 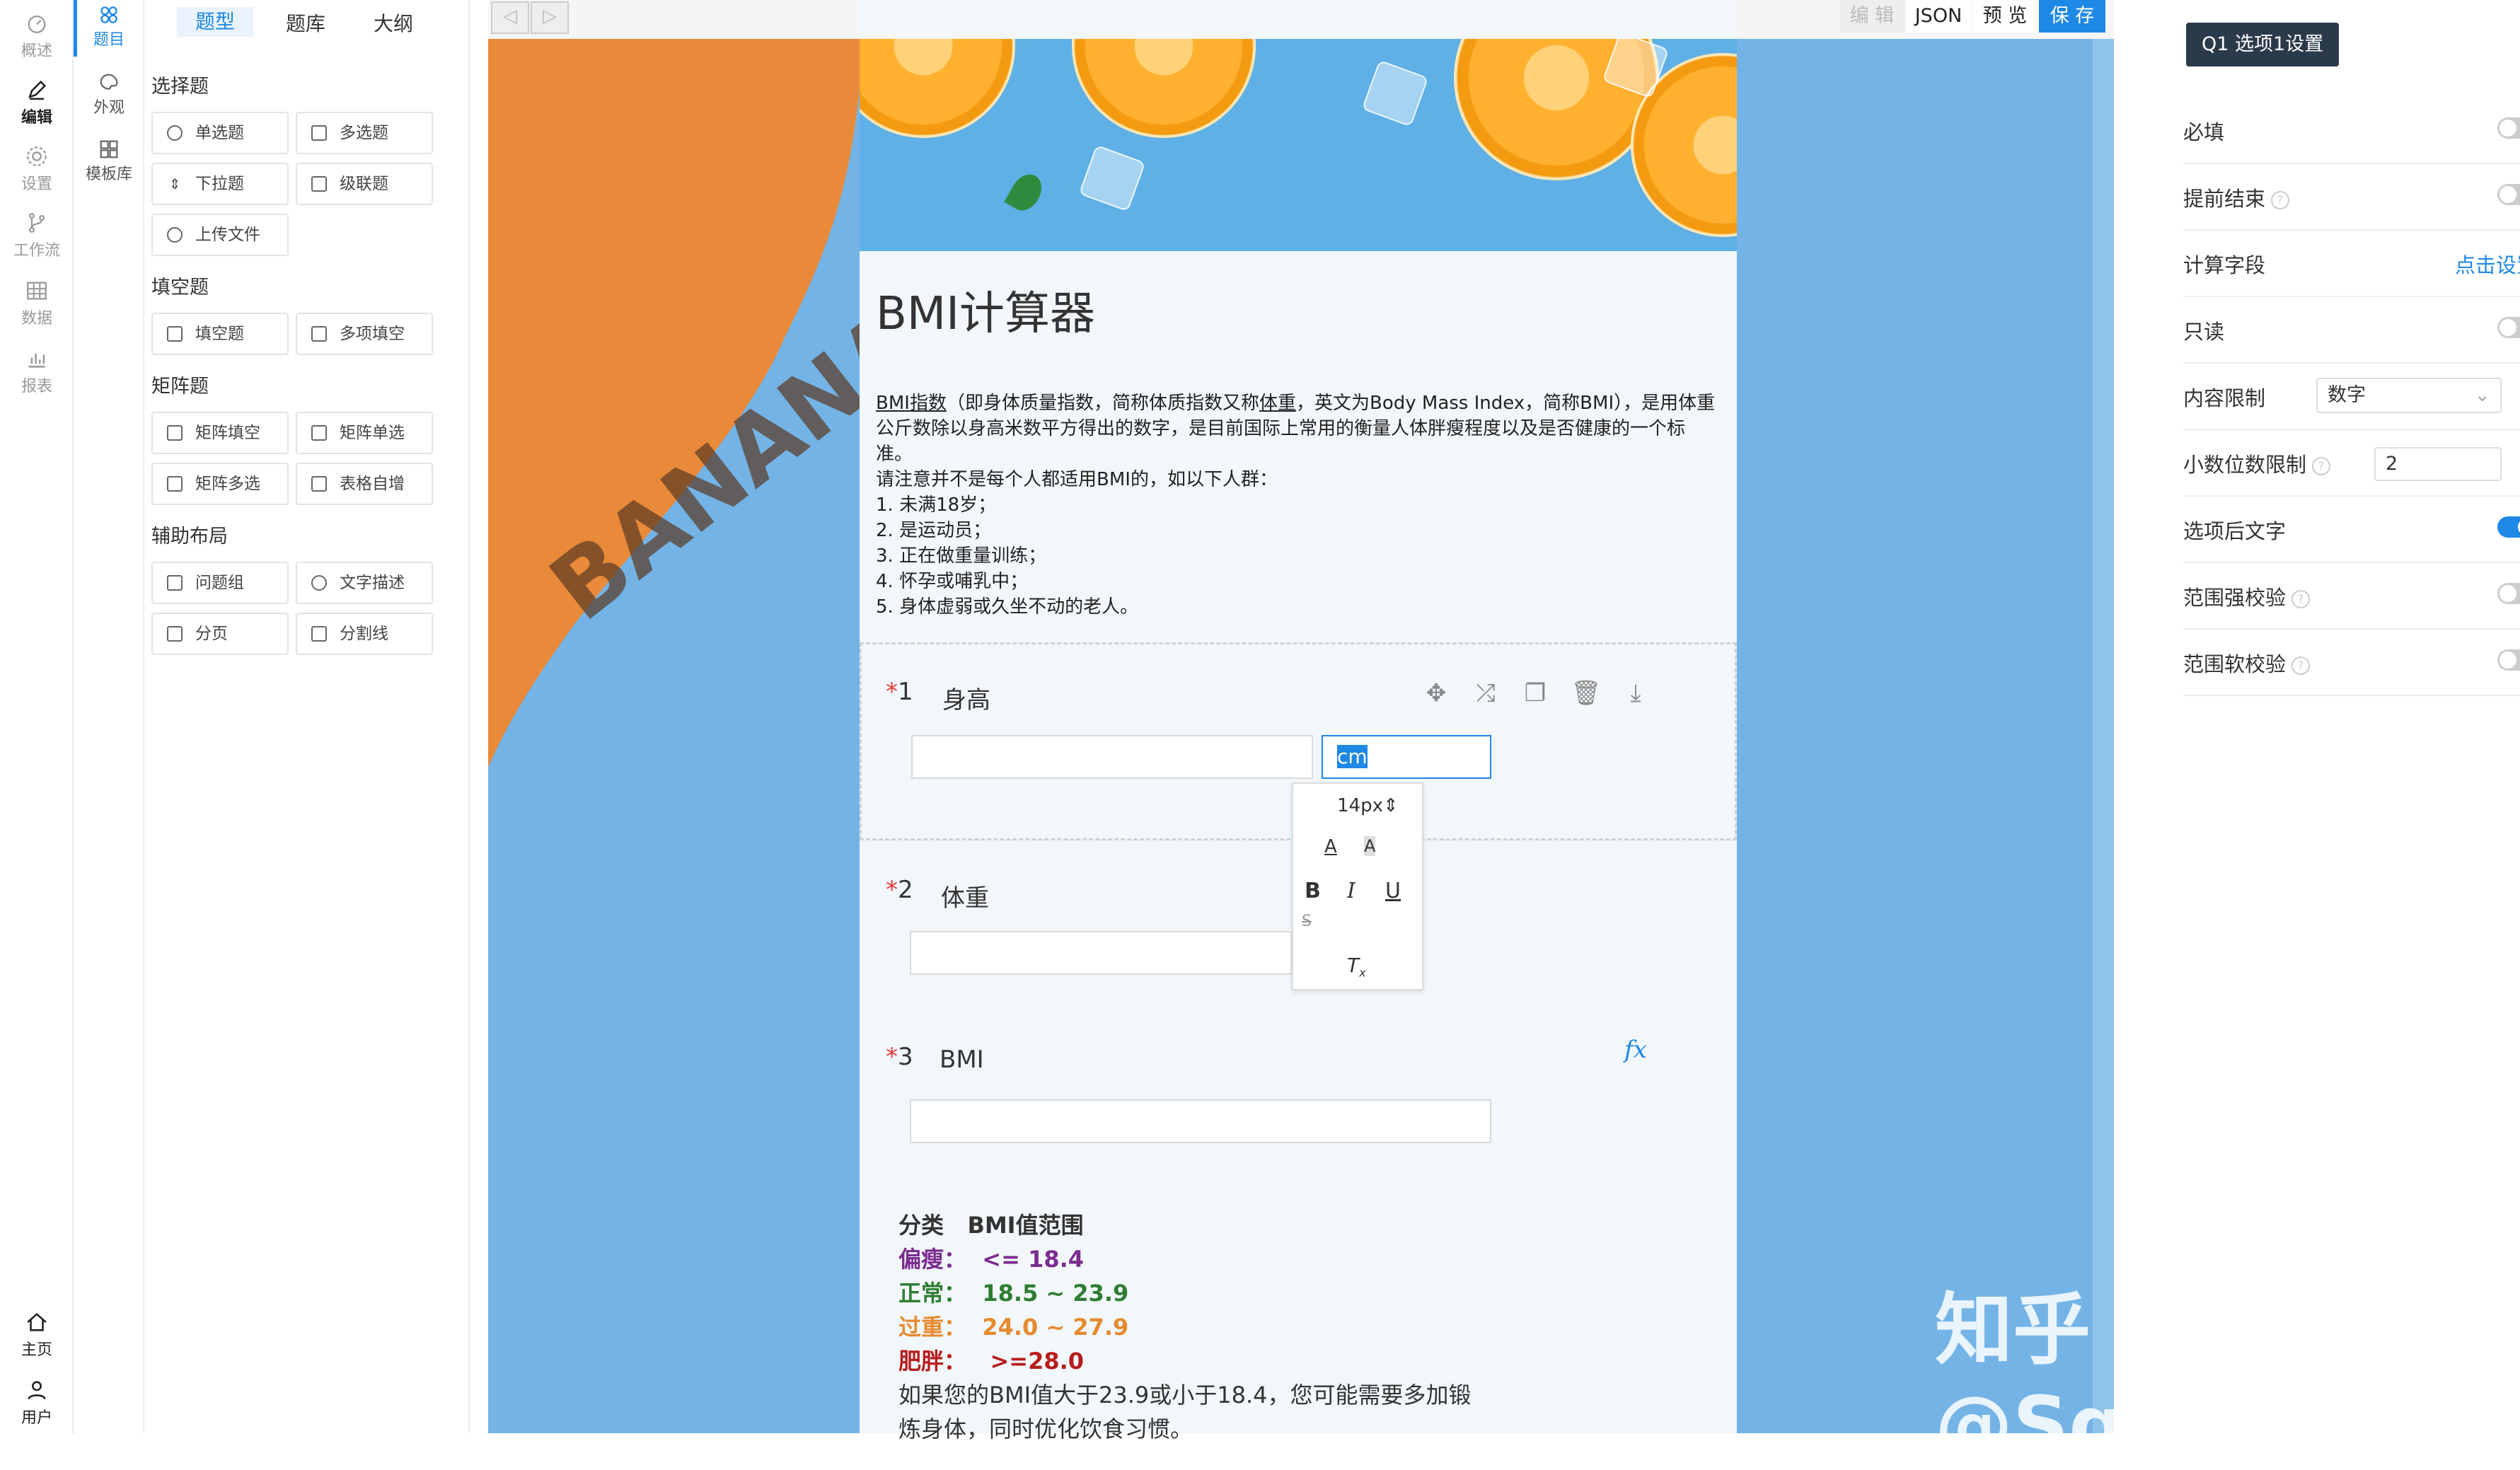 I want to click on undo-button: ◁, so click(x=510, y=17).